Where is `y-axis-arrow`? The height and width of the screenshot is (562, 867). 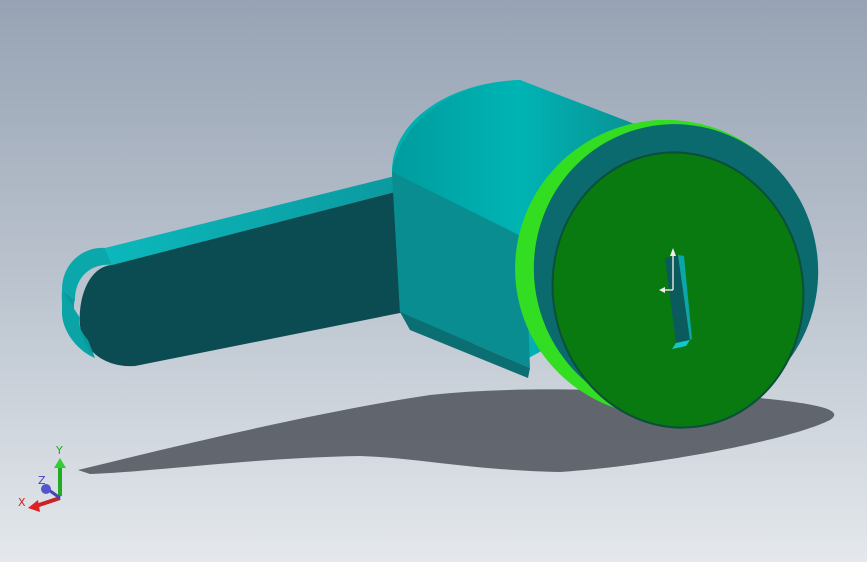 y-axis-arrow is located at coordinates (60, 477).